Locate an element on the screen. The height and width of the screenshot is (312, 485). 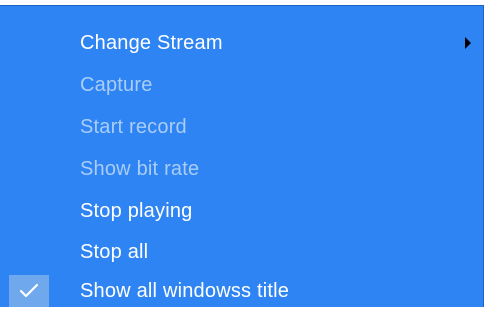
menu-item-label: Show all windowss title is located at coordinates (185, 290).